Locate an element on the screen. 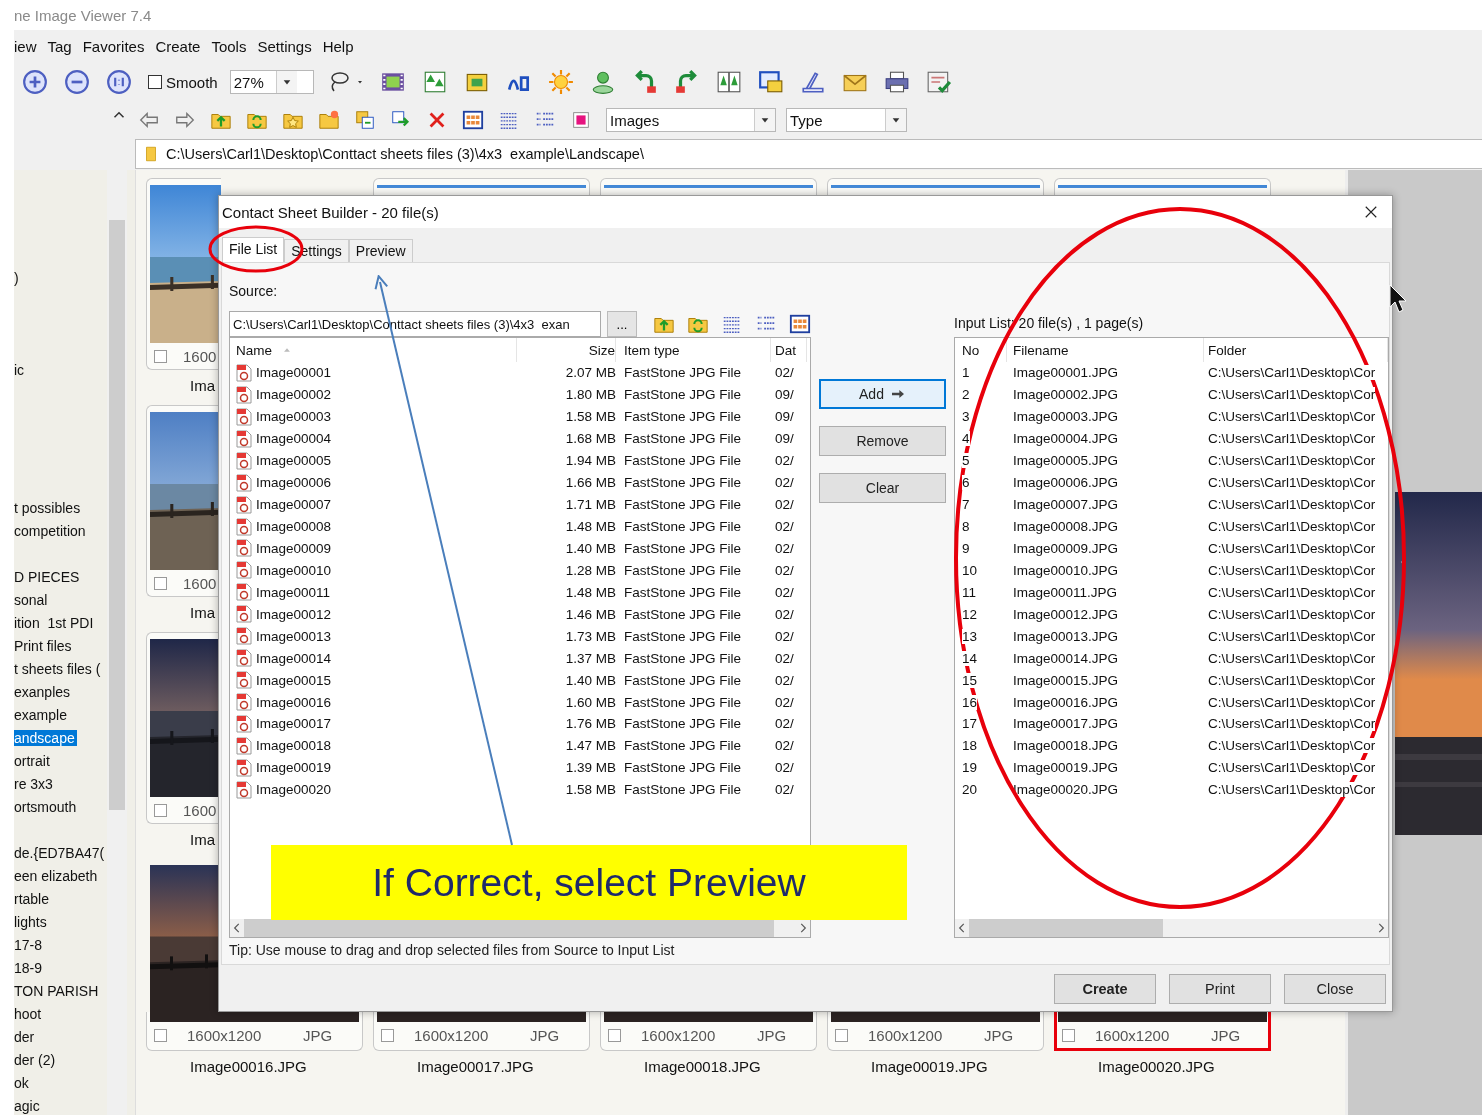 The width and height of the screenshot is (1482, 1115). column-header: Filename is located at coordinates (1105, 350).